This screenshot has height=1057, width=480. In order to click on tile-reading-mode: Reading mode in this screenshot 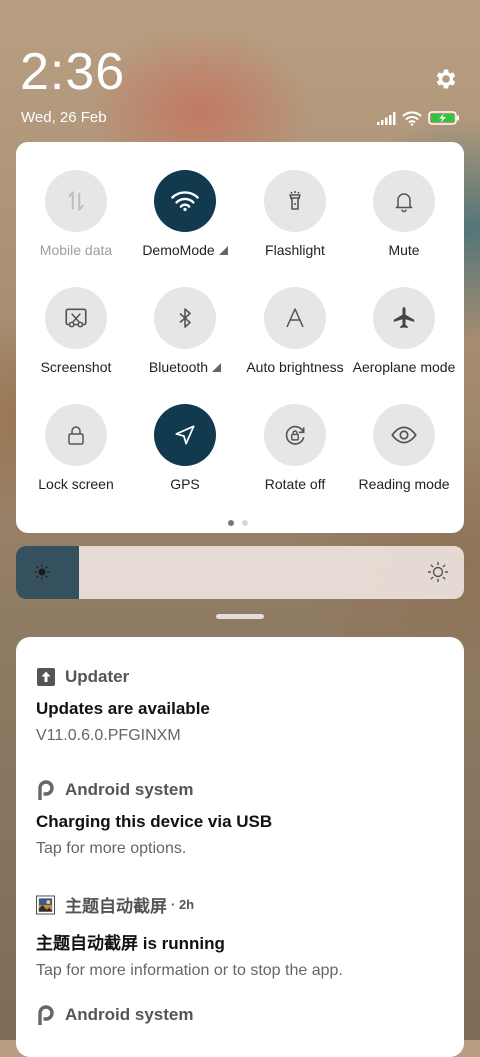, I will do `click(404, 448)`.